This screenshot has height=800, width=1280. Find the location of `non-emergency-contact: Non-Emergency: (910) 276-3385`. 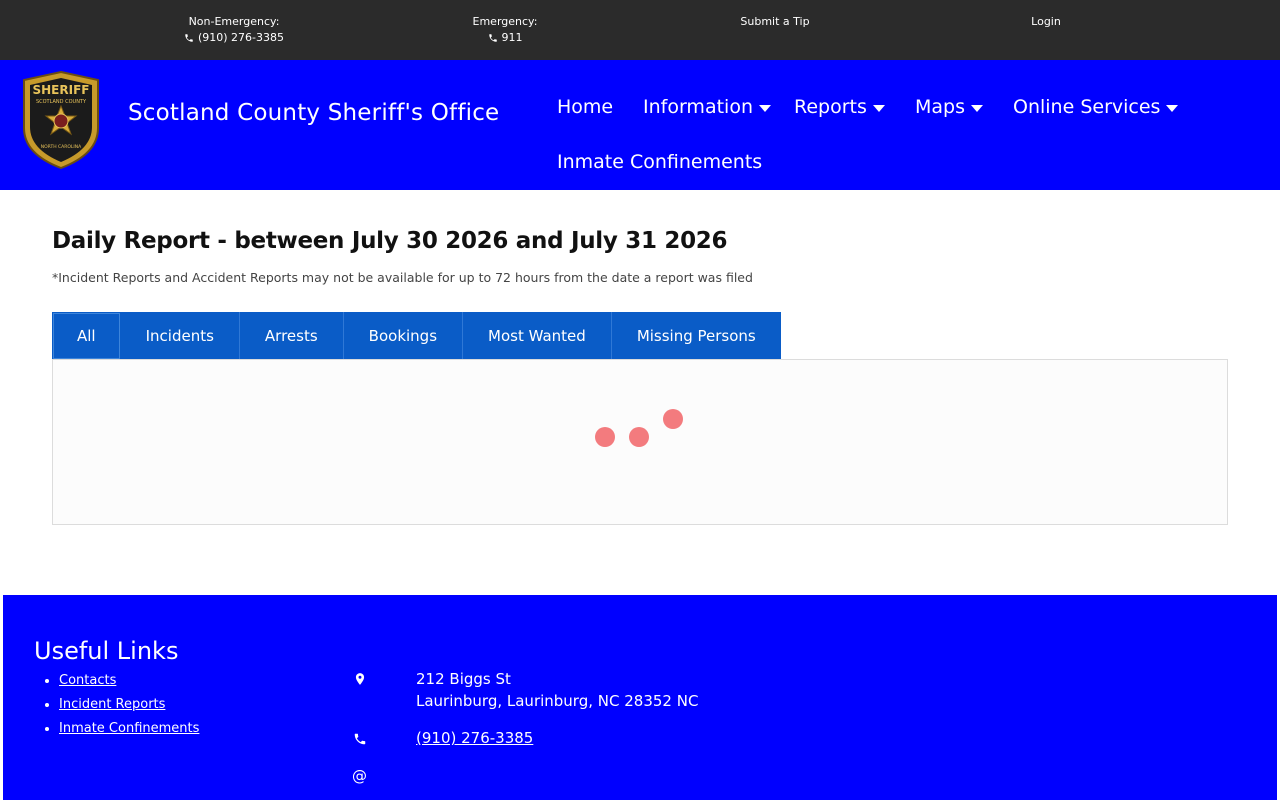

non-emergency-contact: Non-Emergency: (910) 276-3385 is located at coordinates (234, 31).